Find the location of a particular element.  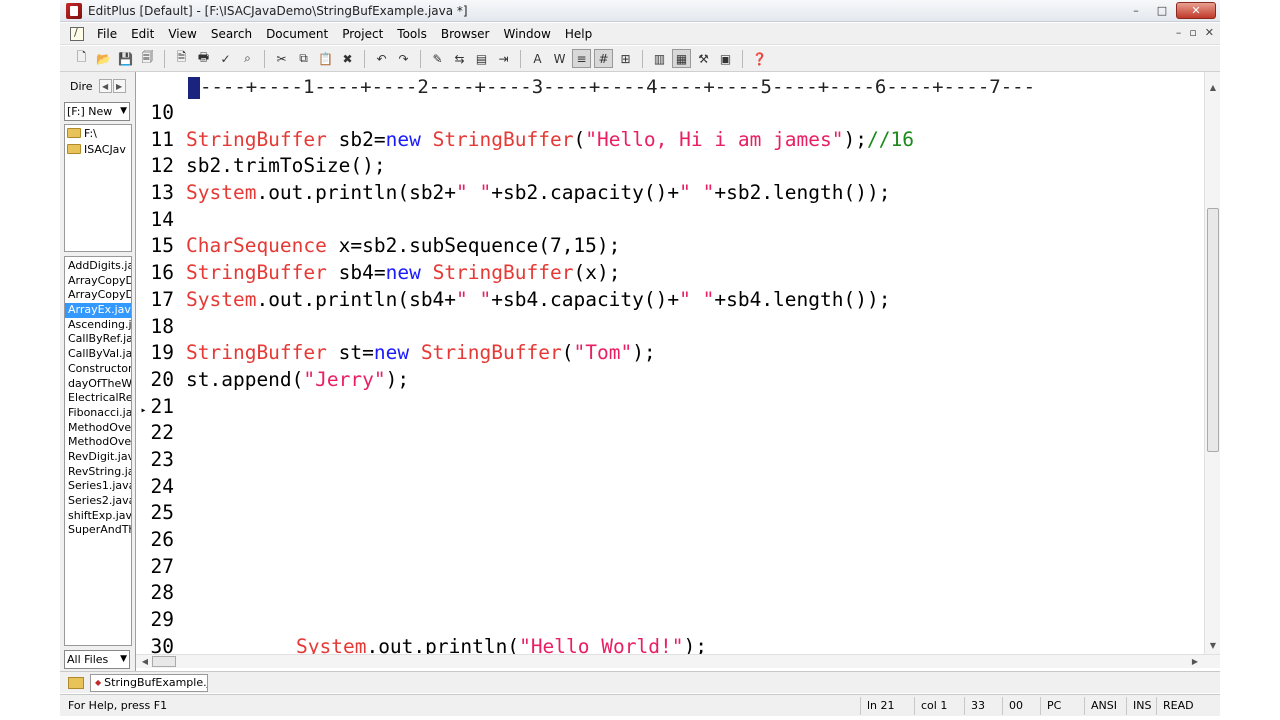

menu-help: Help is located at coordinates (578, 34).